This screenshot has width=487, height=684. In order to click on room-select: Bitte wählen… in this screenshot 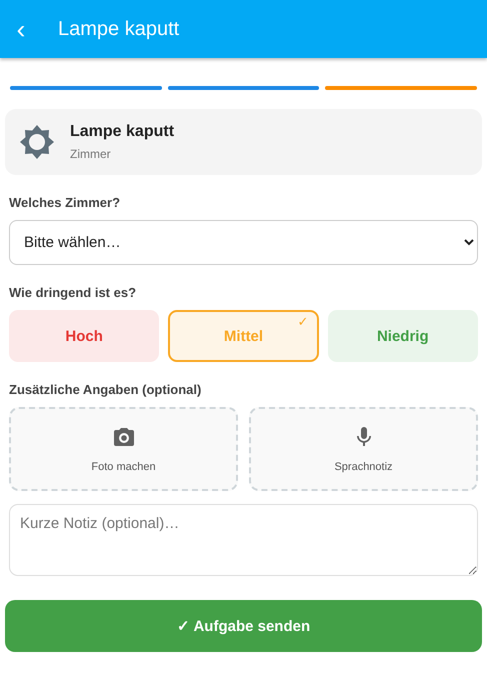, I will do `click(243, 242)`.